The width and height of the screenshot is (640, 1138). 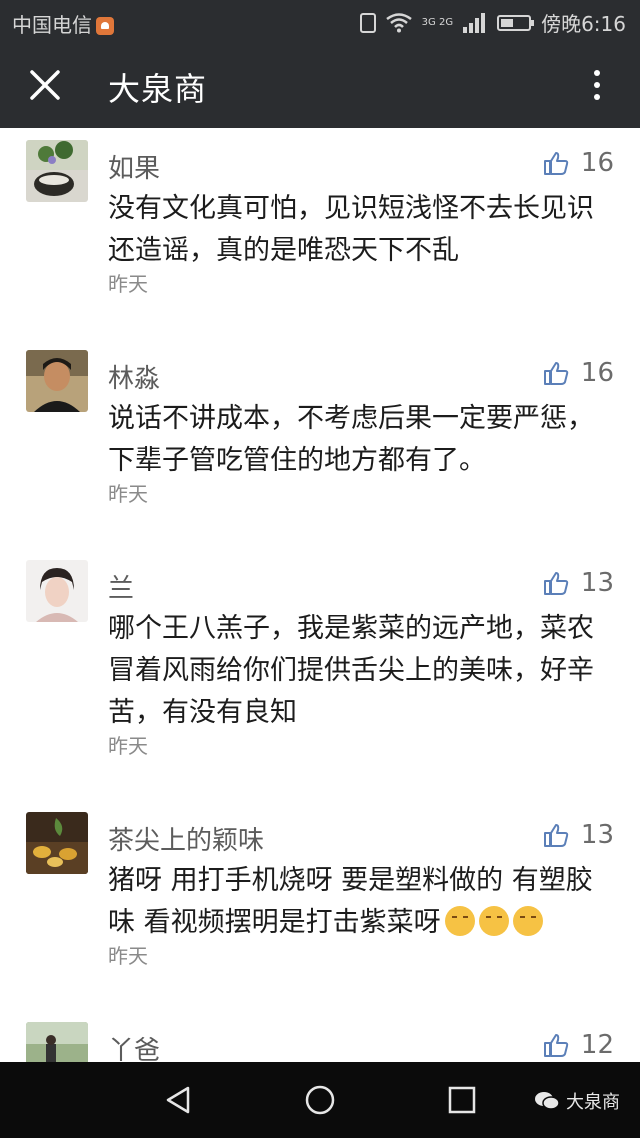 I want to click on close-icon, so click(x=45, y=85).